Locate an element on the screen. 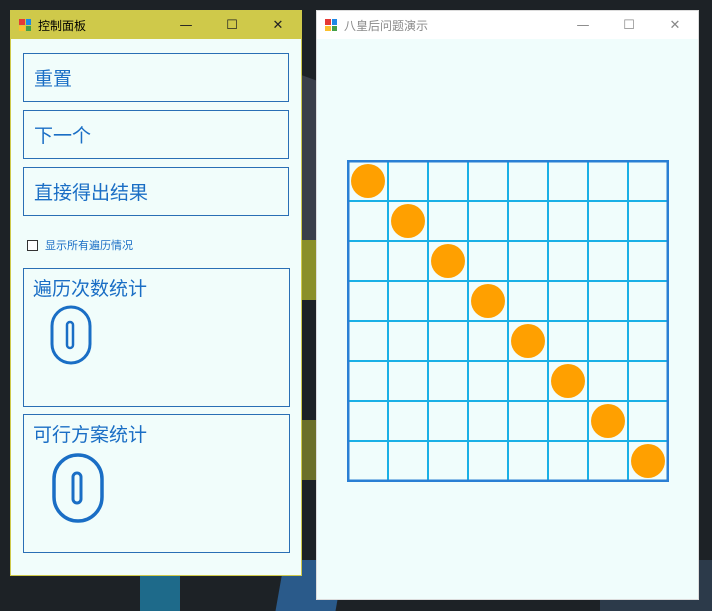  next-button: 下一个 is located at coordinates (156, 134).